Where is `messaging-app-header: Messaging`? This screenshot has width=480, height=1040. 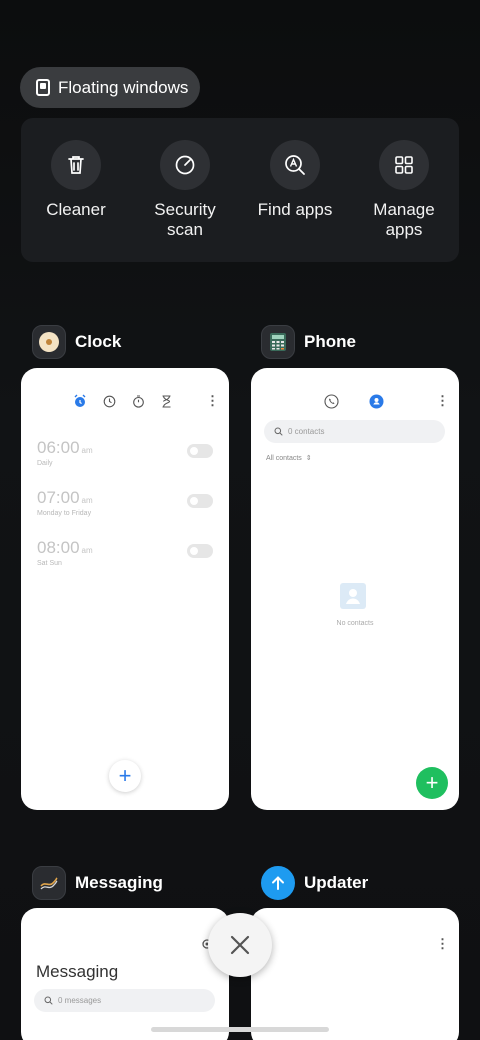
messaging-app-header: Messaging is located at coordinates (97, 883).